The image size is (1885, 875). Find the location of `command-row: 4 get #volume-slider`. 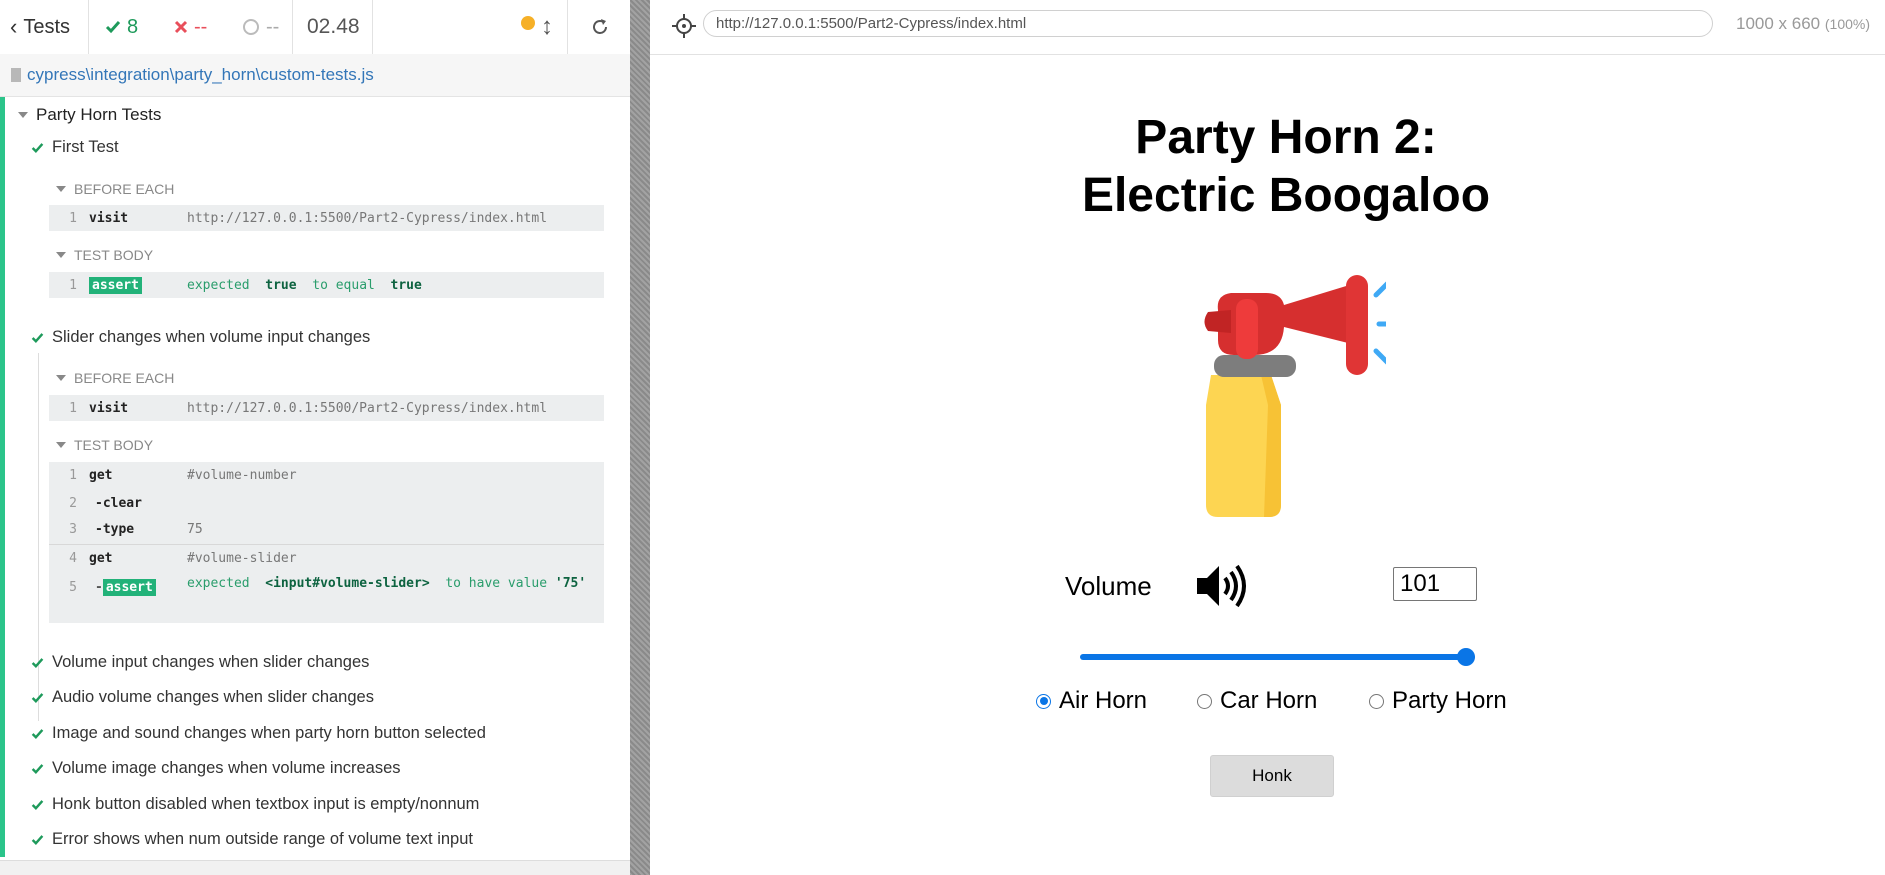

command-row: 4 get #volume-slider is located at coordinates (326, 558).